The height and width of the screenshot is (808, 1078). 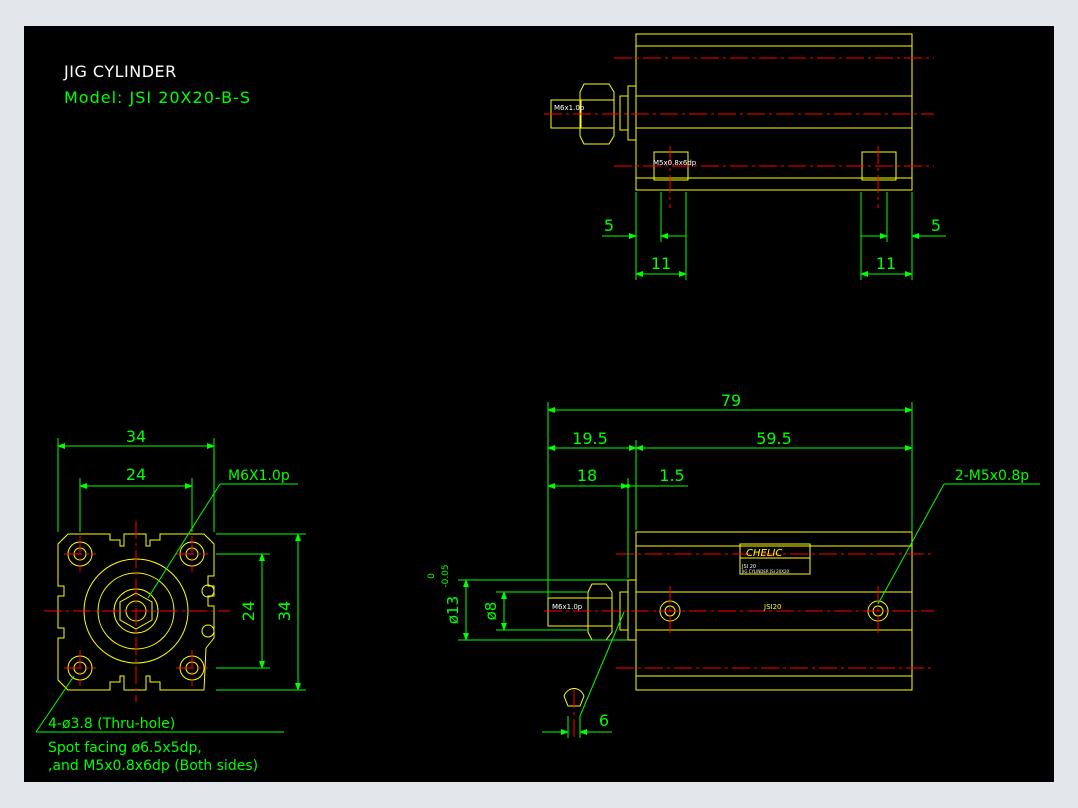 What do you see at coordinates (590, 438) in the screenshot?
I see `dim-side-rod: 19.5` at bounding box center [590, 438].